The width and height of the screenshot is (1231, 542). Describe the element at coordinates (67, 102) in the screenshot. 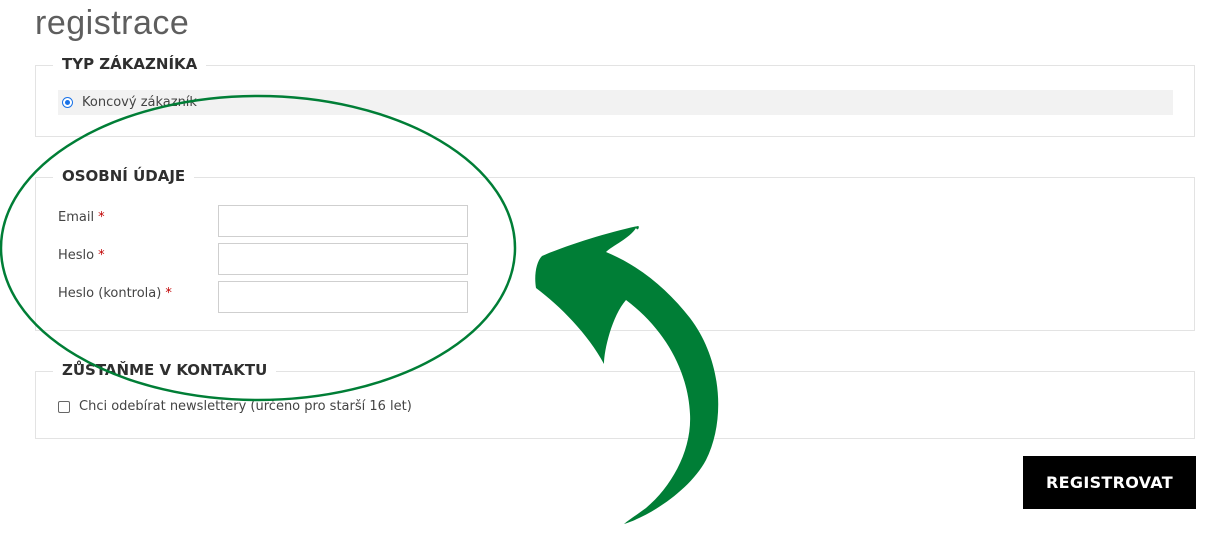

I see `radio-button-selected` at that location.